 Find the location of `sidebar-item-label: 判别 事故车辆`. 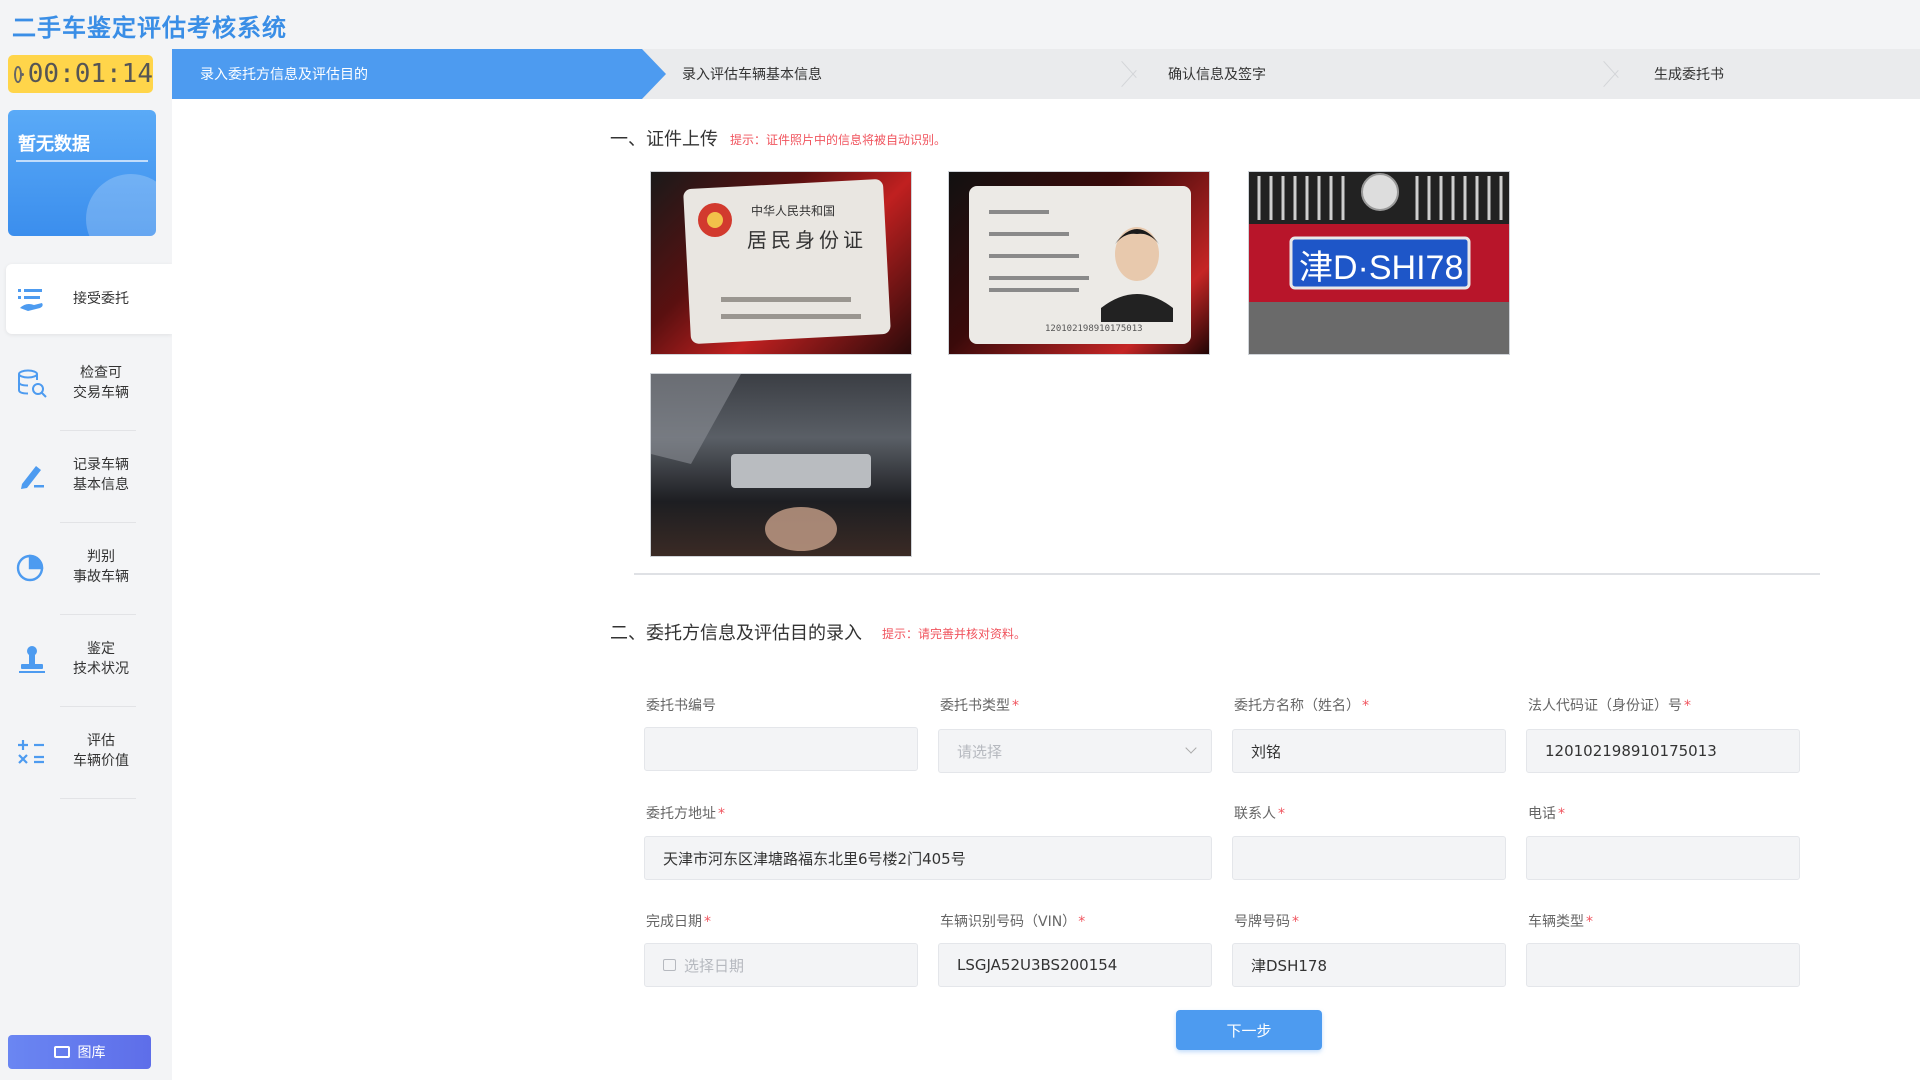

sidebar-item-label: 判别 事故车辆 is located at coordinates (101, 567).